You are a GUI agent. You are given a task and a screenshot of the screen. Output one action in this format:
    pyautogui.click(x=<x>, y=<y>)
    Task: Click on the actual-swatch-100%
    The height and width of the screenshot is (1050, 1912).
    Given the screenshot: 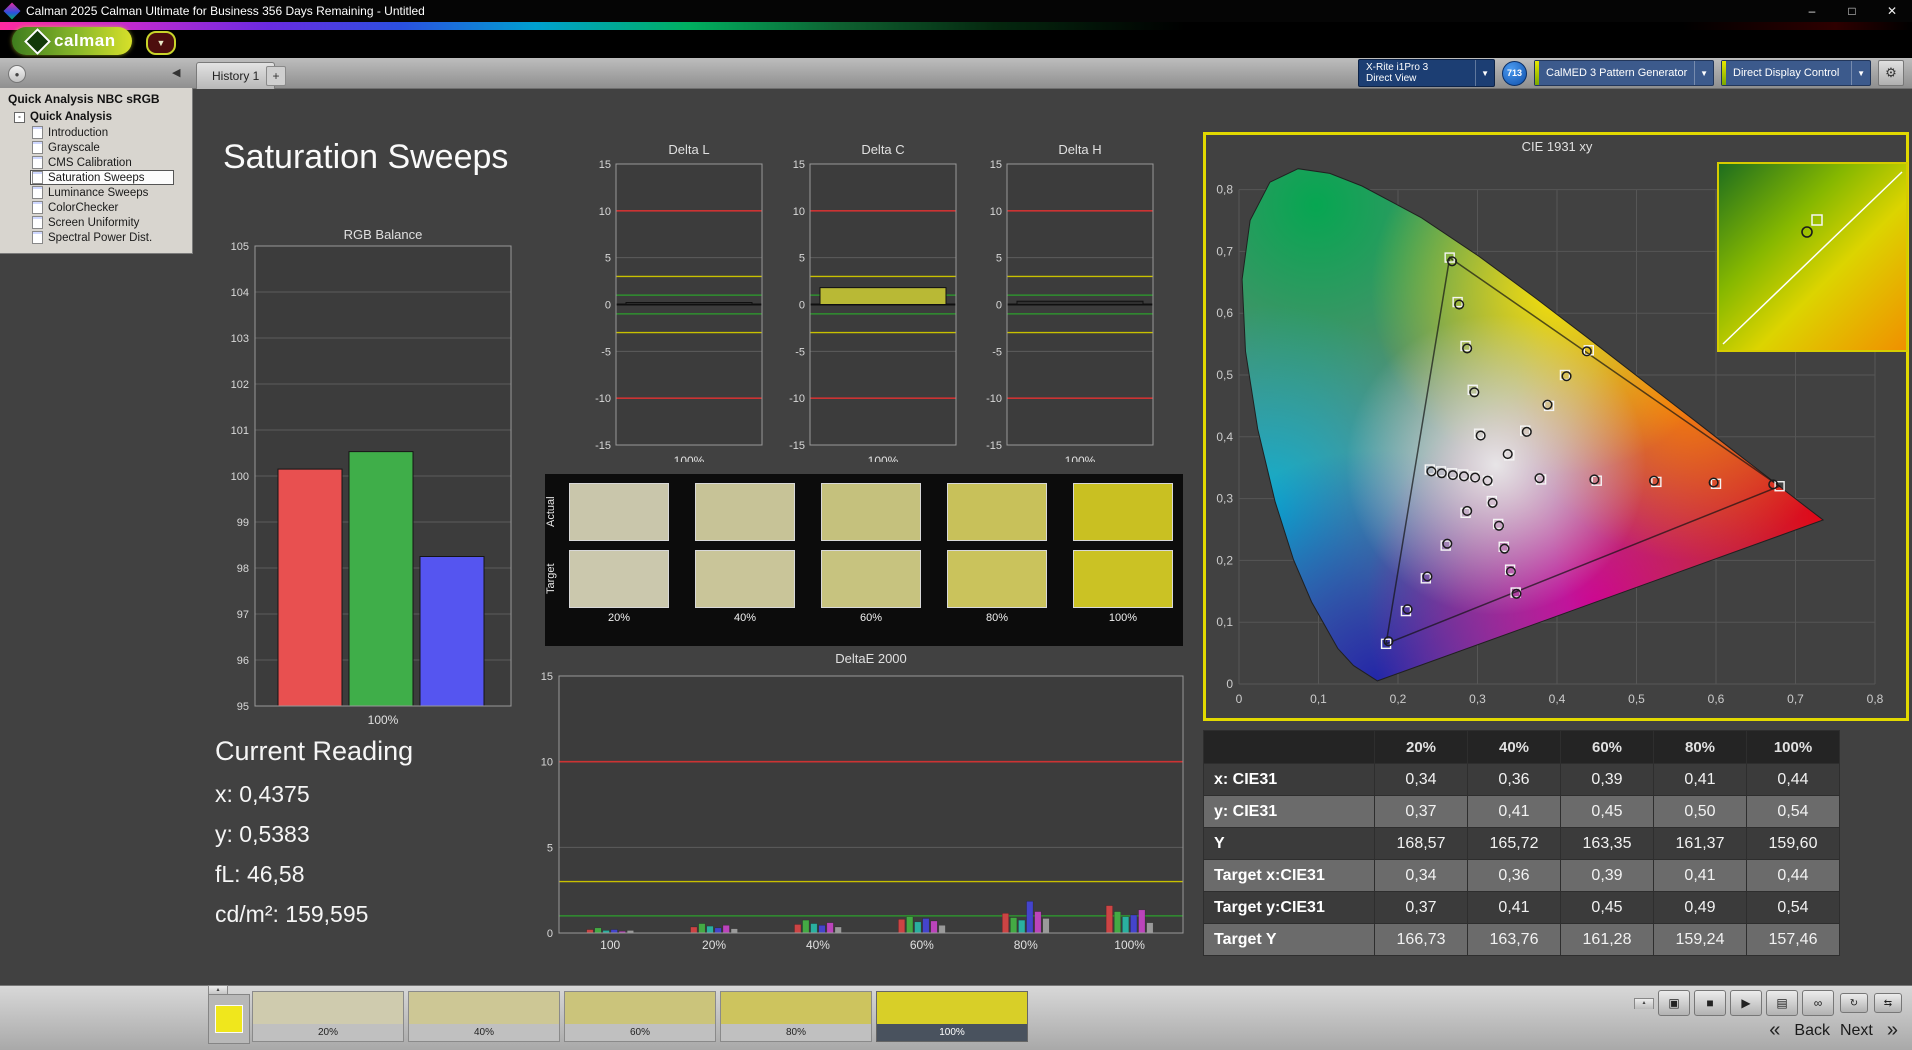 What is the action you would take?
    pyautogui.click(x=1123, y=512)
    